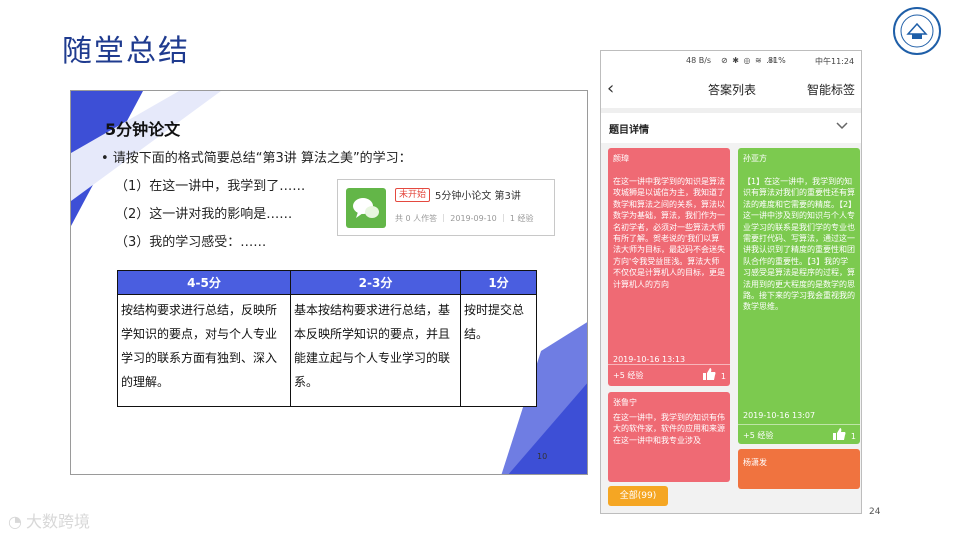  Describe the element at coordinates (779, 415) in the screenshot. I see `answer-date: 2019-10-16 13:07` at that location.